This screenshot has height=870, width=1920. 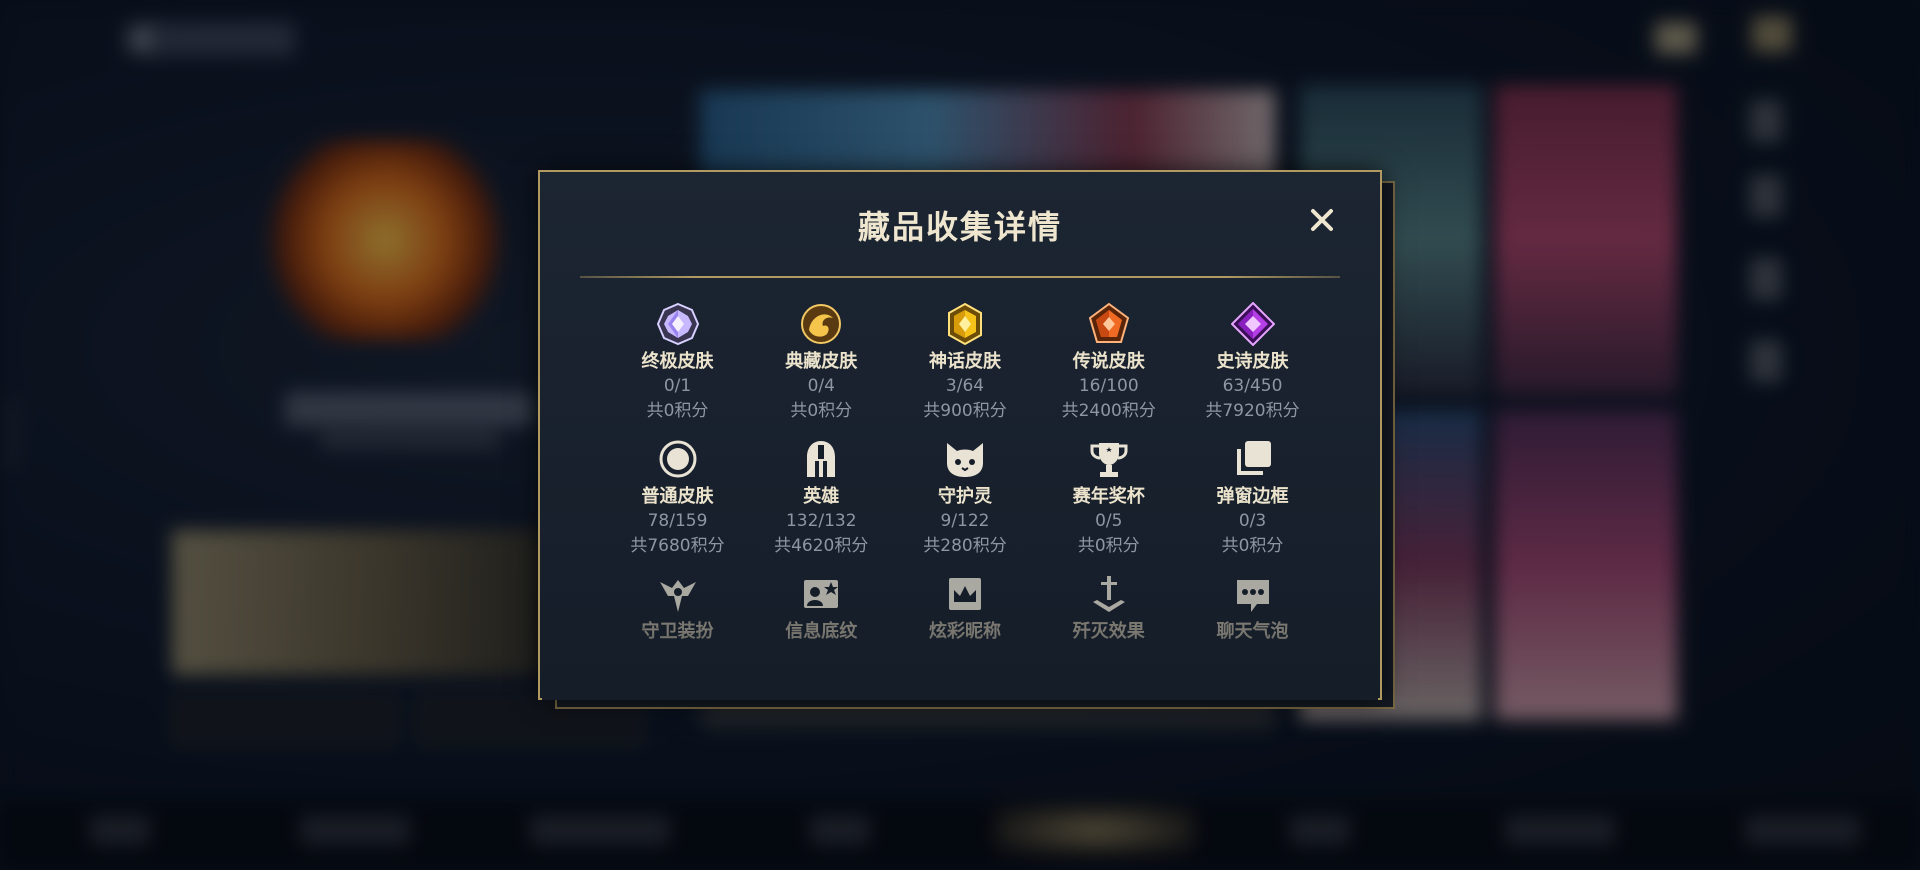 I want to click on collection-count: 3/64, so click(x=965, y=386).